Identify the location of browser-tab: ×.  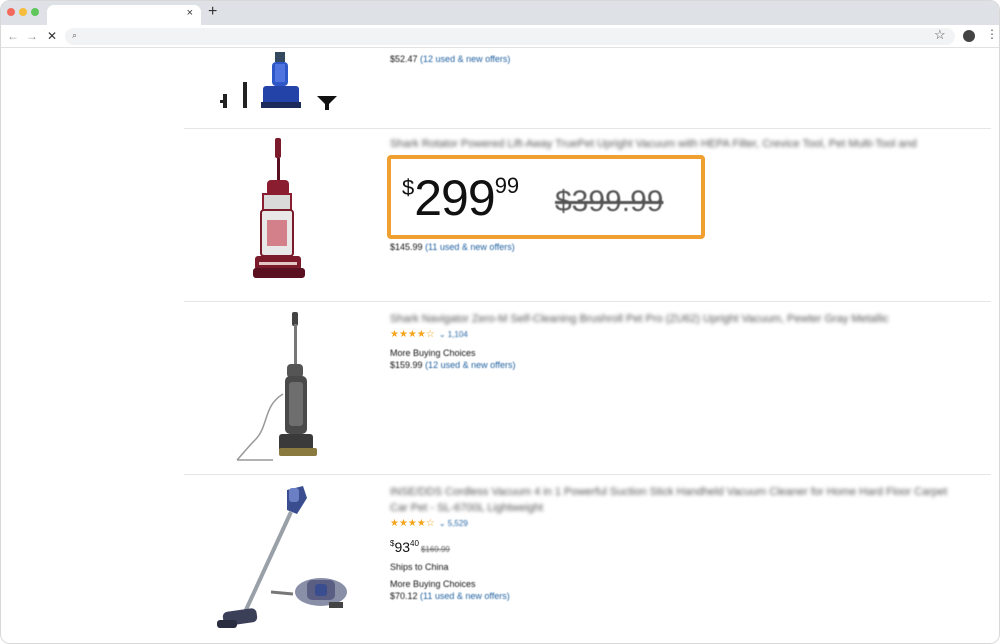
(124, 15).